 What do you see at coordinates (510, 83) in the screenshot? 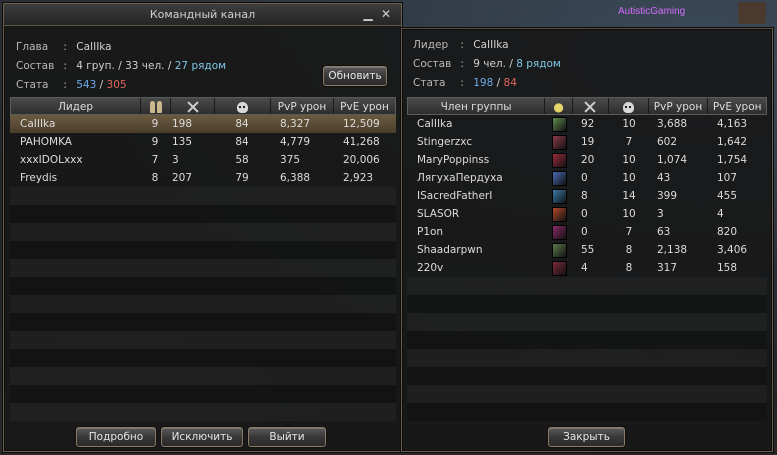
I see `stat-deaths: 84` at bounding box center [510, 83].